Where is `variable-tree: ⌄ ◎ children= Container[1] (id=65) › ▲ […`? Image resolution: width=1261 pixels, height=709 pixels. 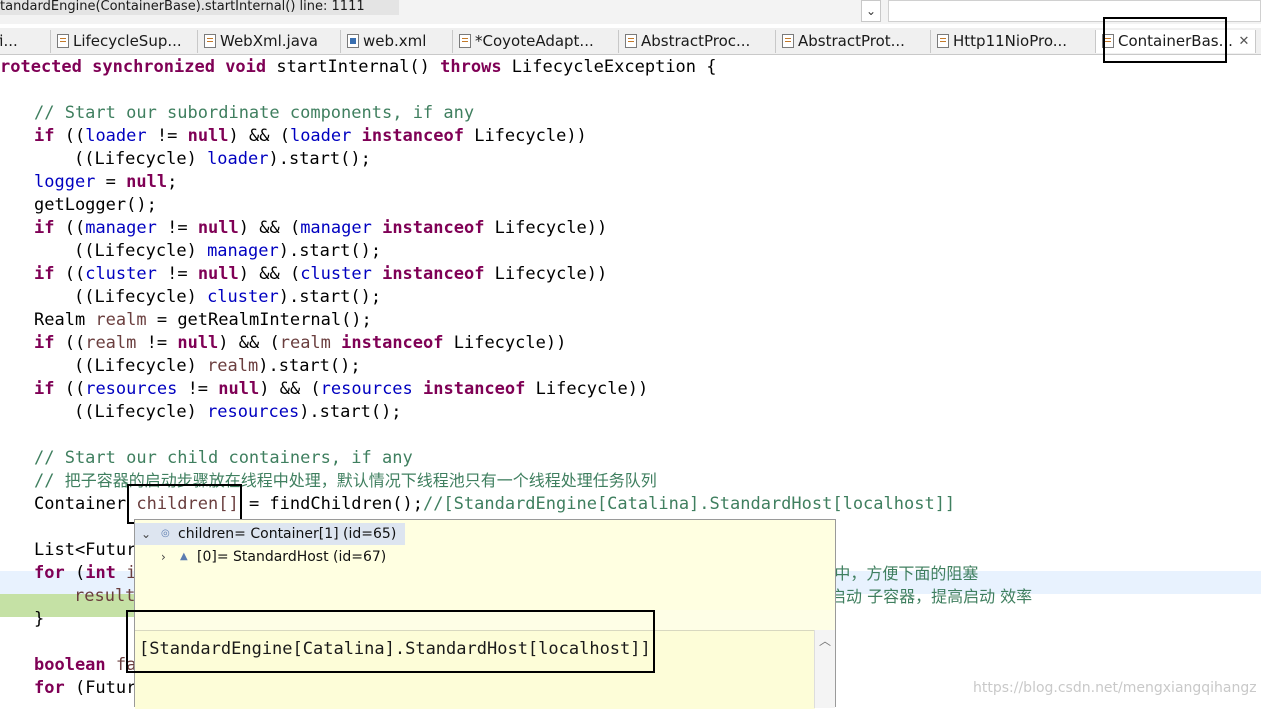 variable-tree: ⌄ ◎ children= Container[1] (id=65) › ▲ [… is located at coordinates (485, 565).